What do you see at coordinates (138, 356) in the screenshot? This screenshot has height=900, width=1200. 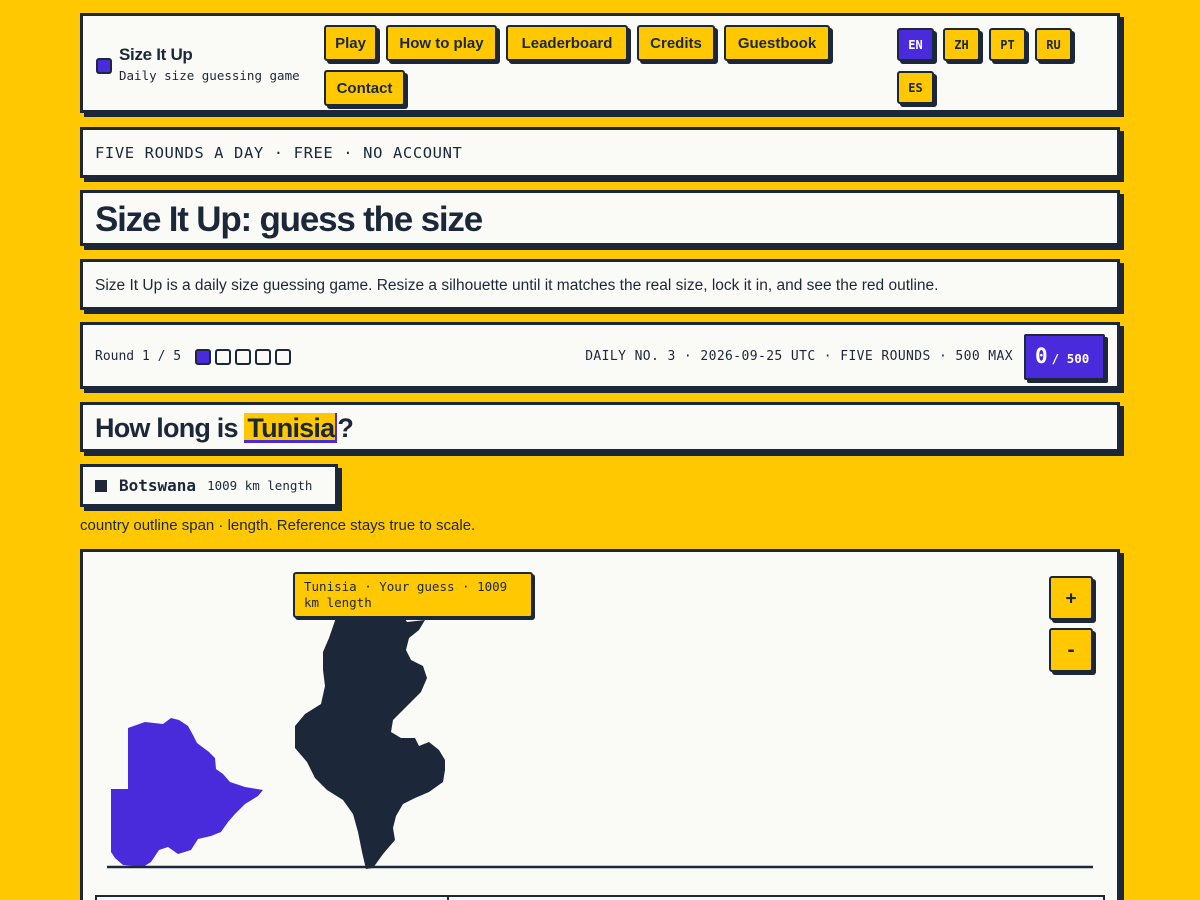 I see `round-counter: Round 1 / 5` at bounding box center [138, 356].